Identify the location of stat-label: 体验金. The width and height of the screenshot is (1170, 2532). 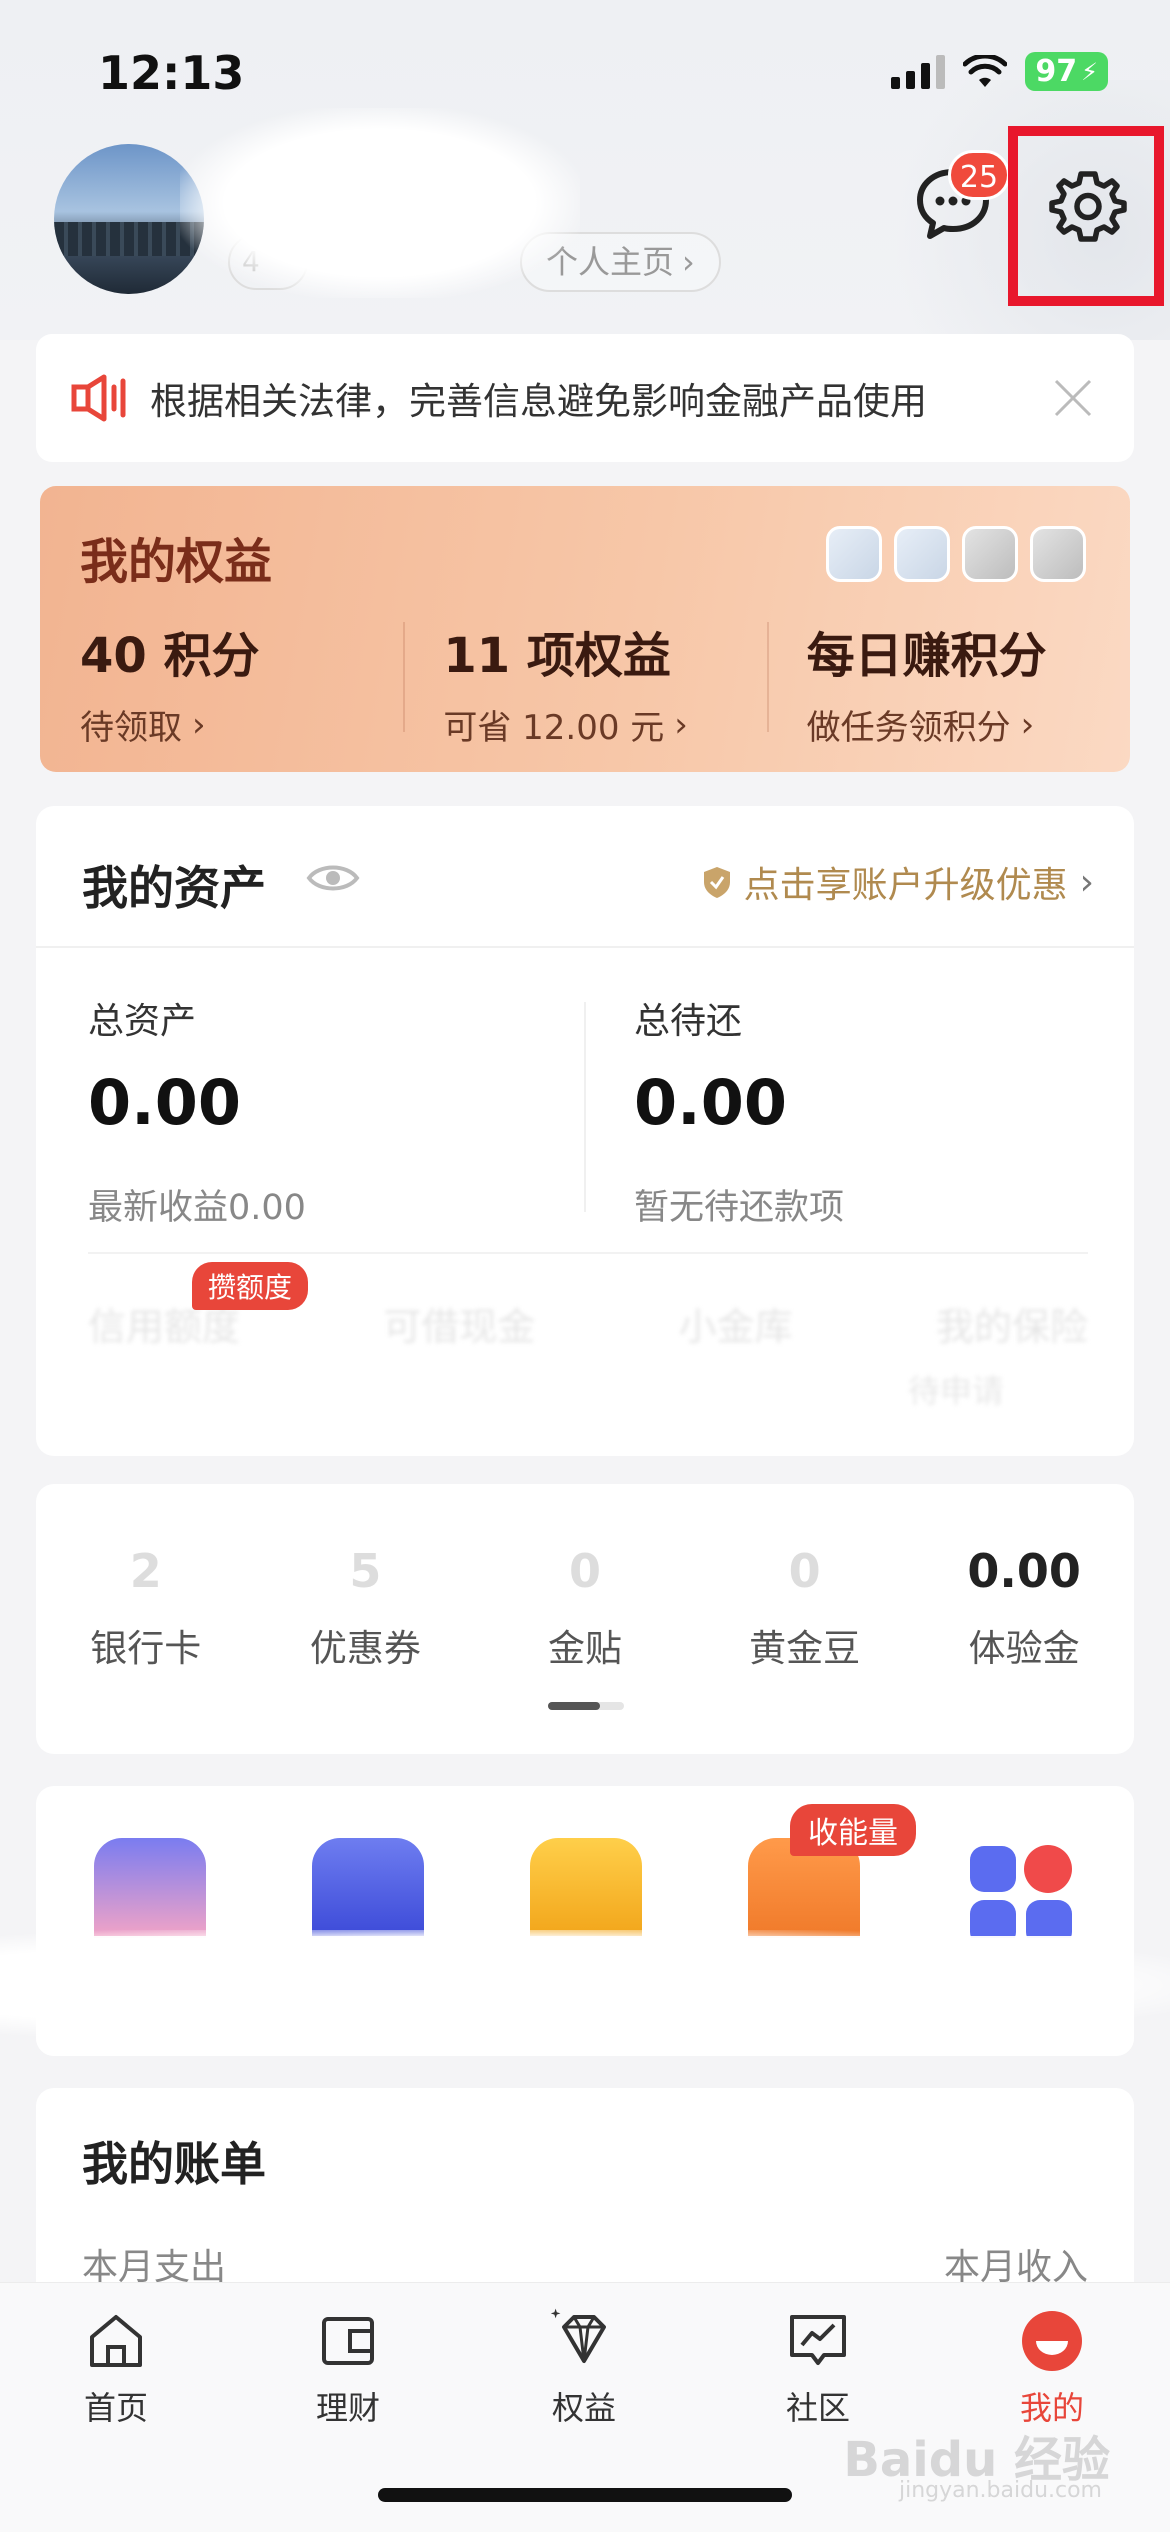
(1024, 1648).